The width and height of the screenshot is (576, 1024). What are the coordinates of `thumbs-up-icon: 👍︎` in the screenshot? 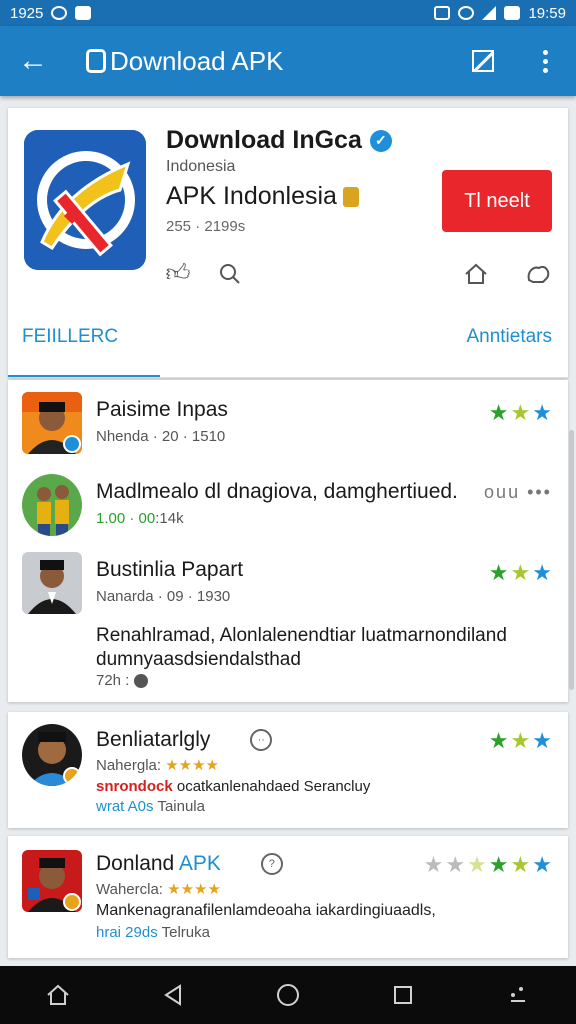 It's located at (178, 273).